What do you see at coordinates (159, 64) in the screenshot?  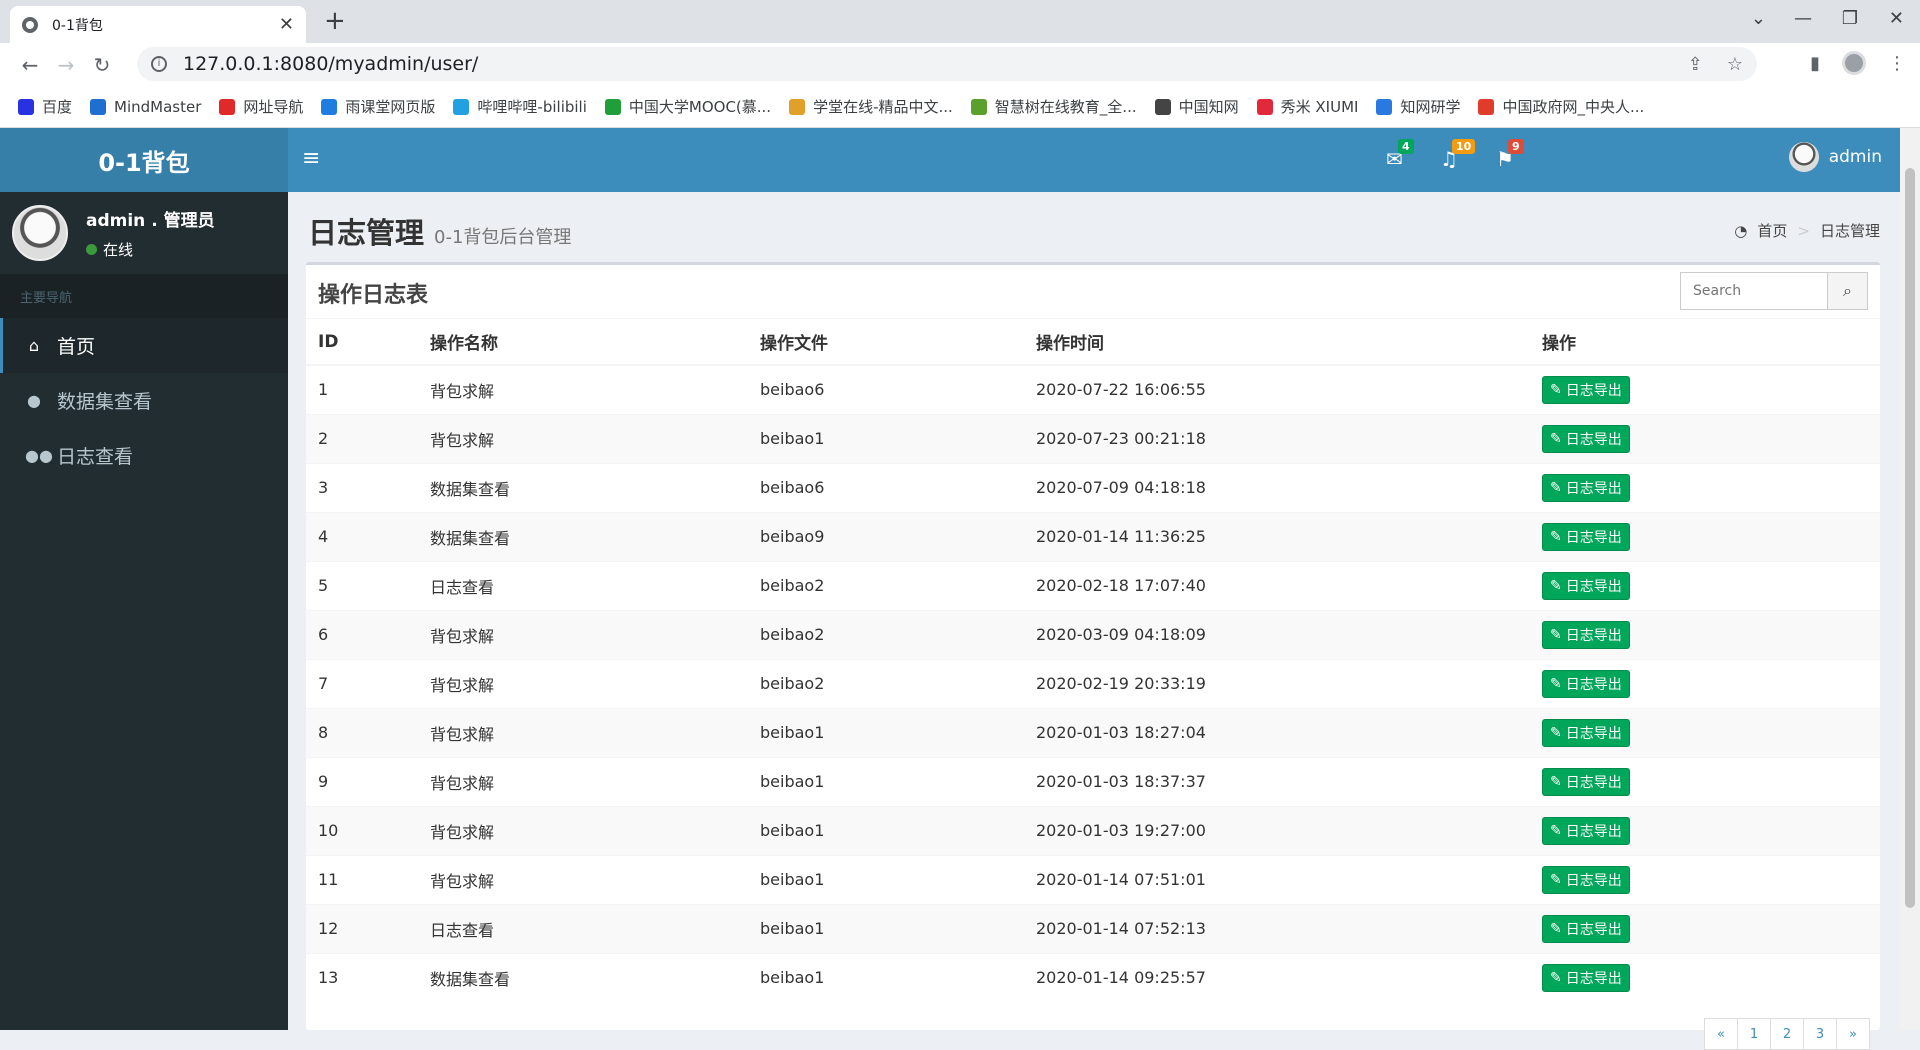 I see `info-icon: i` at bounding box center [159, 64].